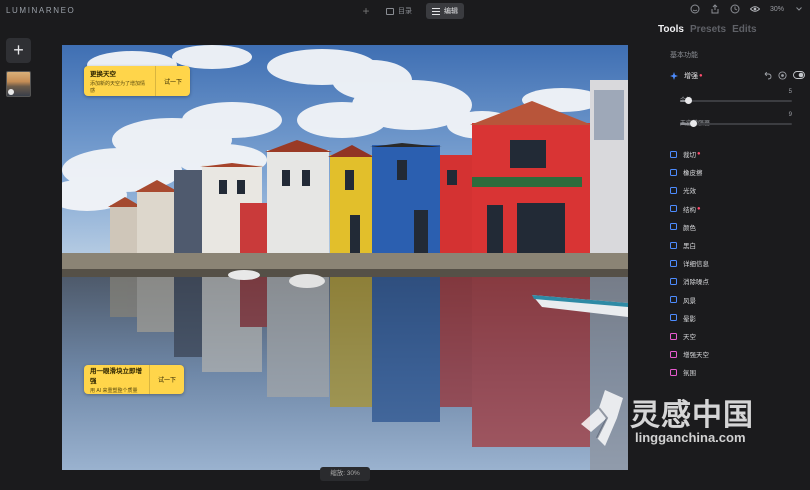 The image size is (810, 490). I want to click on tool-item: 氛围, so click(735, 372).